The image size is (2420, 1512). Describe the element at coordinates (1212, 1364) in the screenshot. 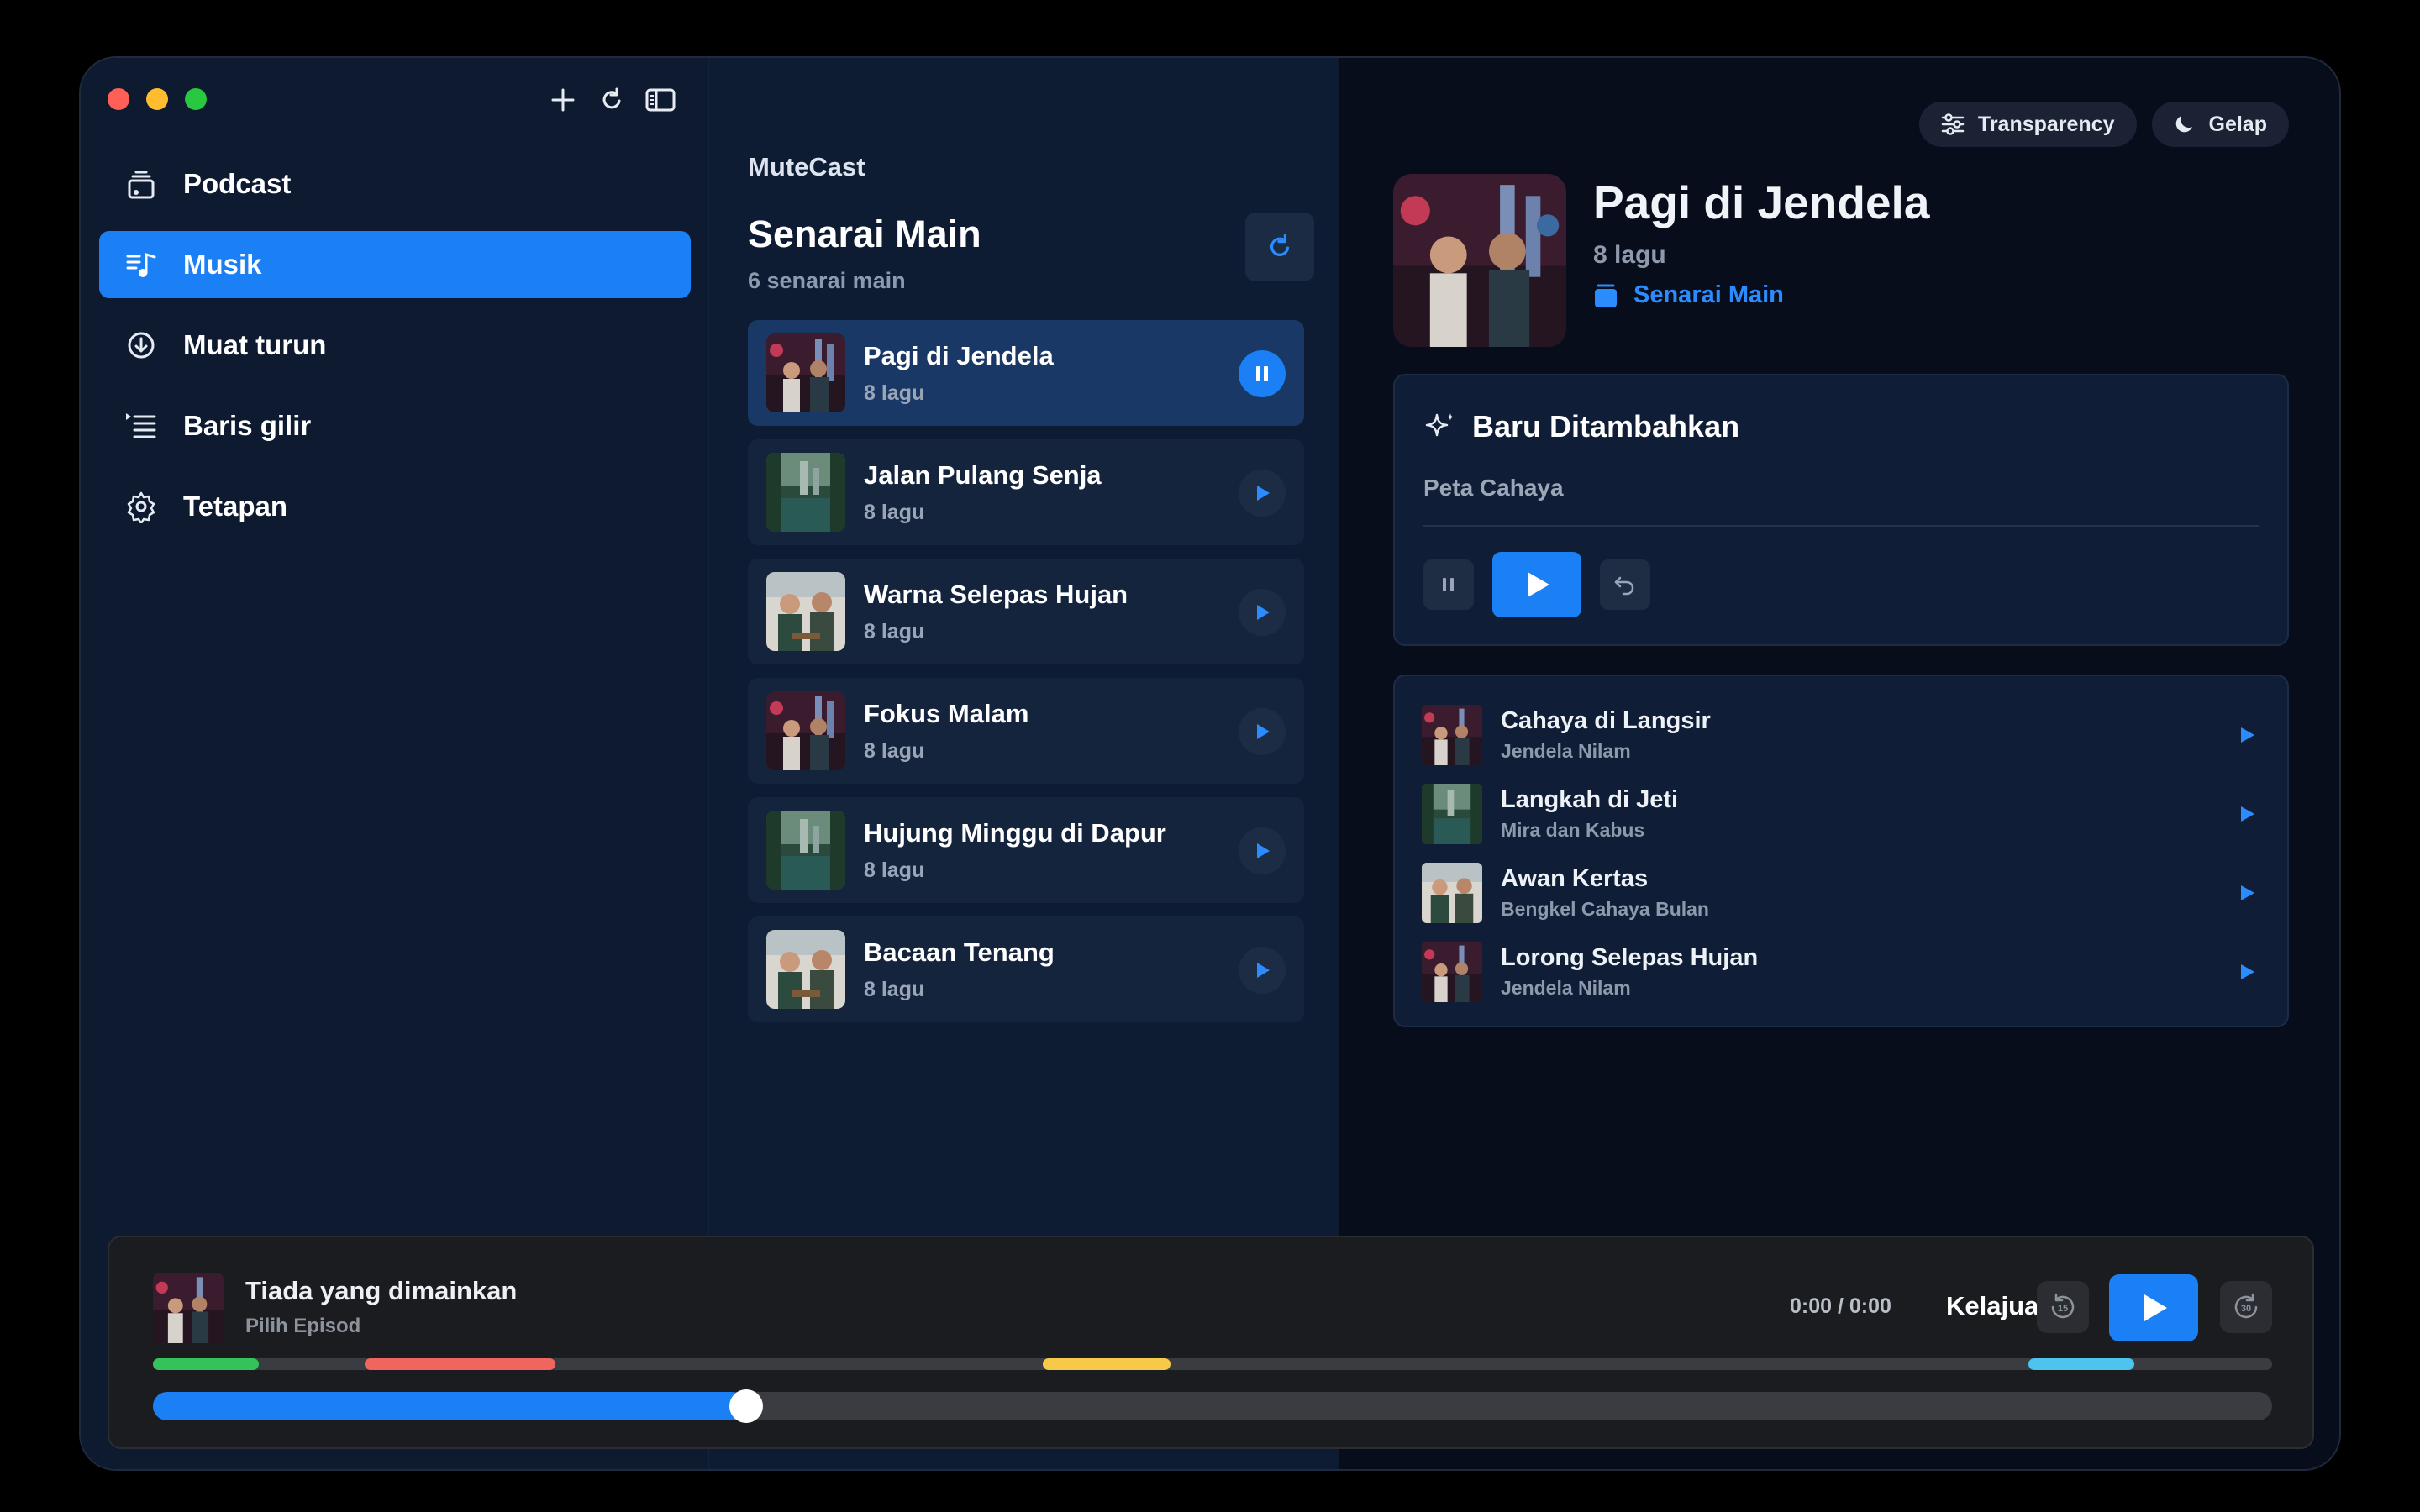

I see `chapter-markers` at that location.